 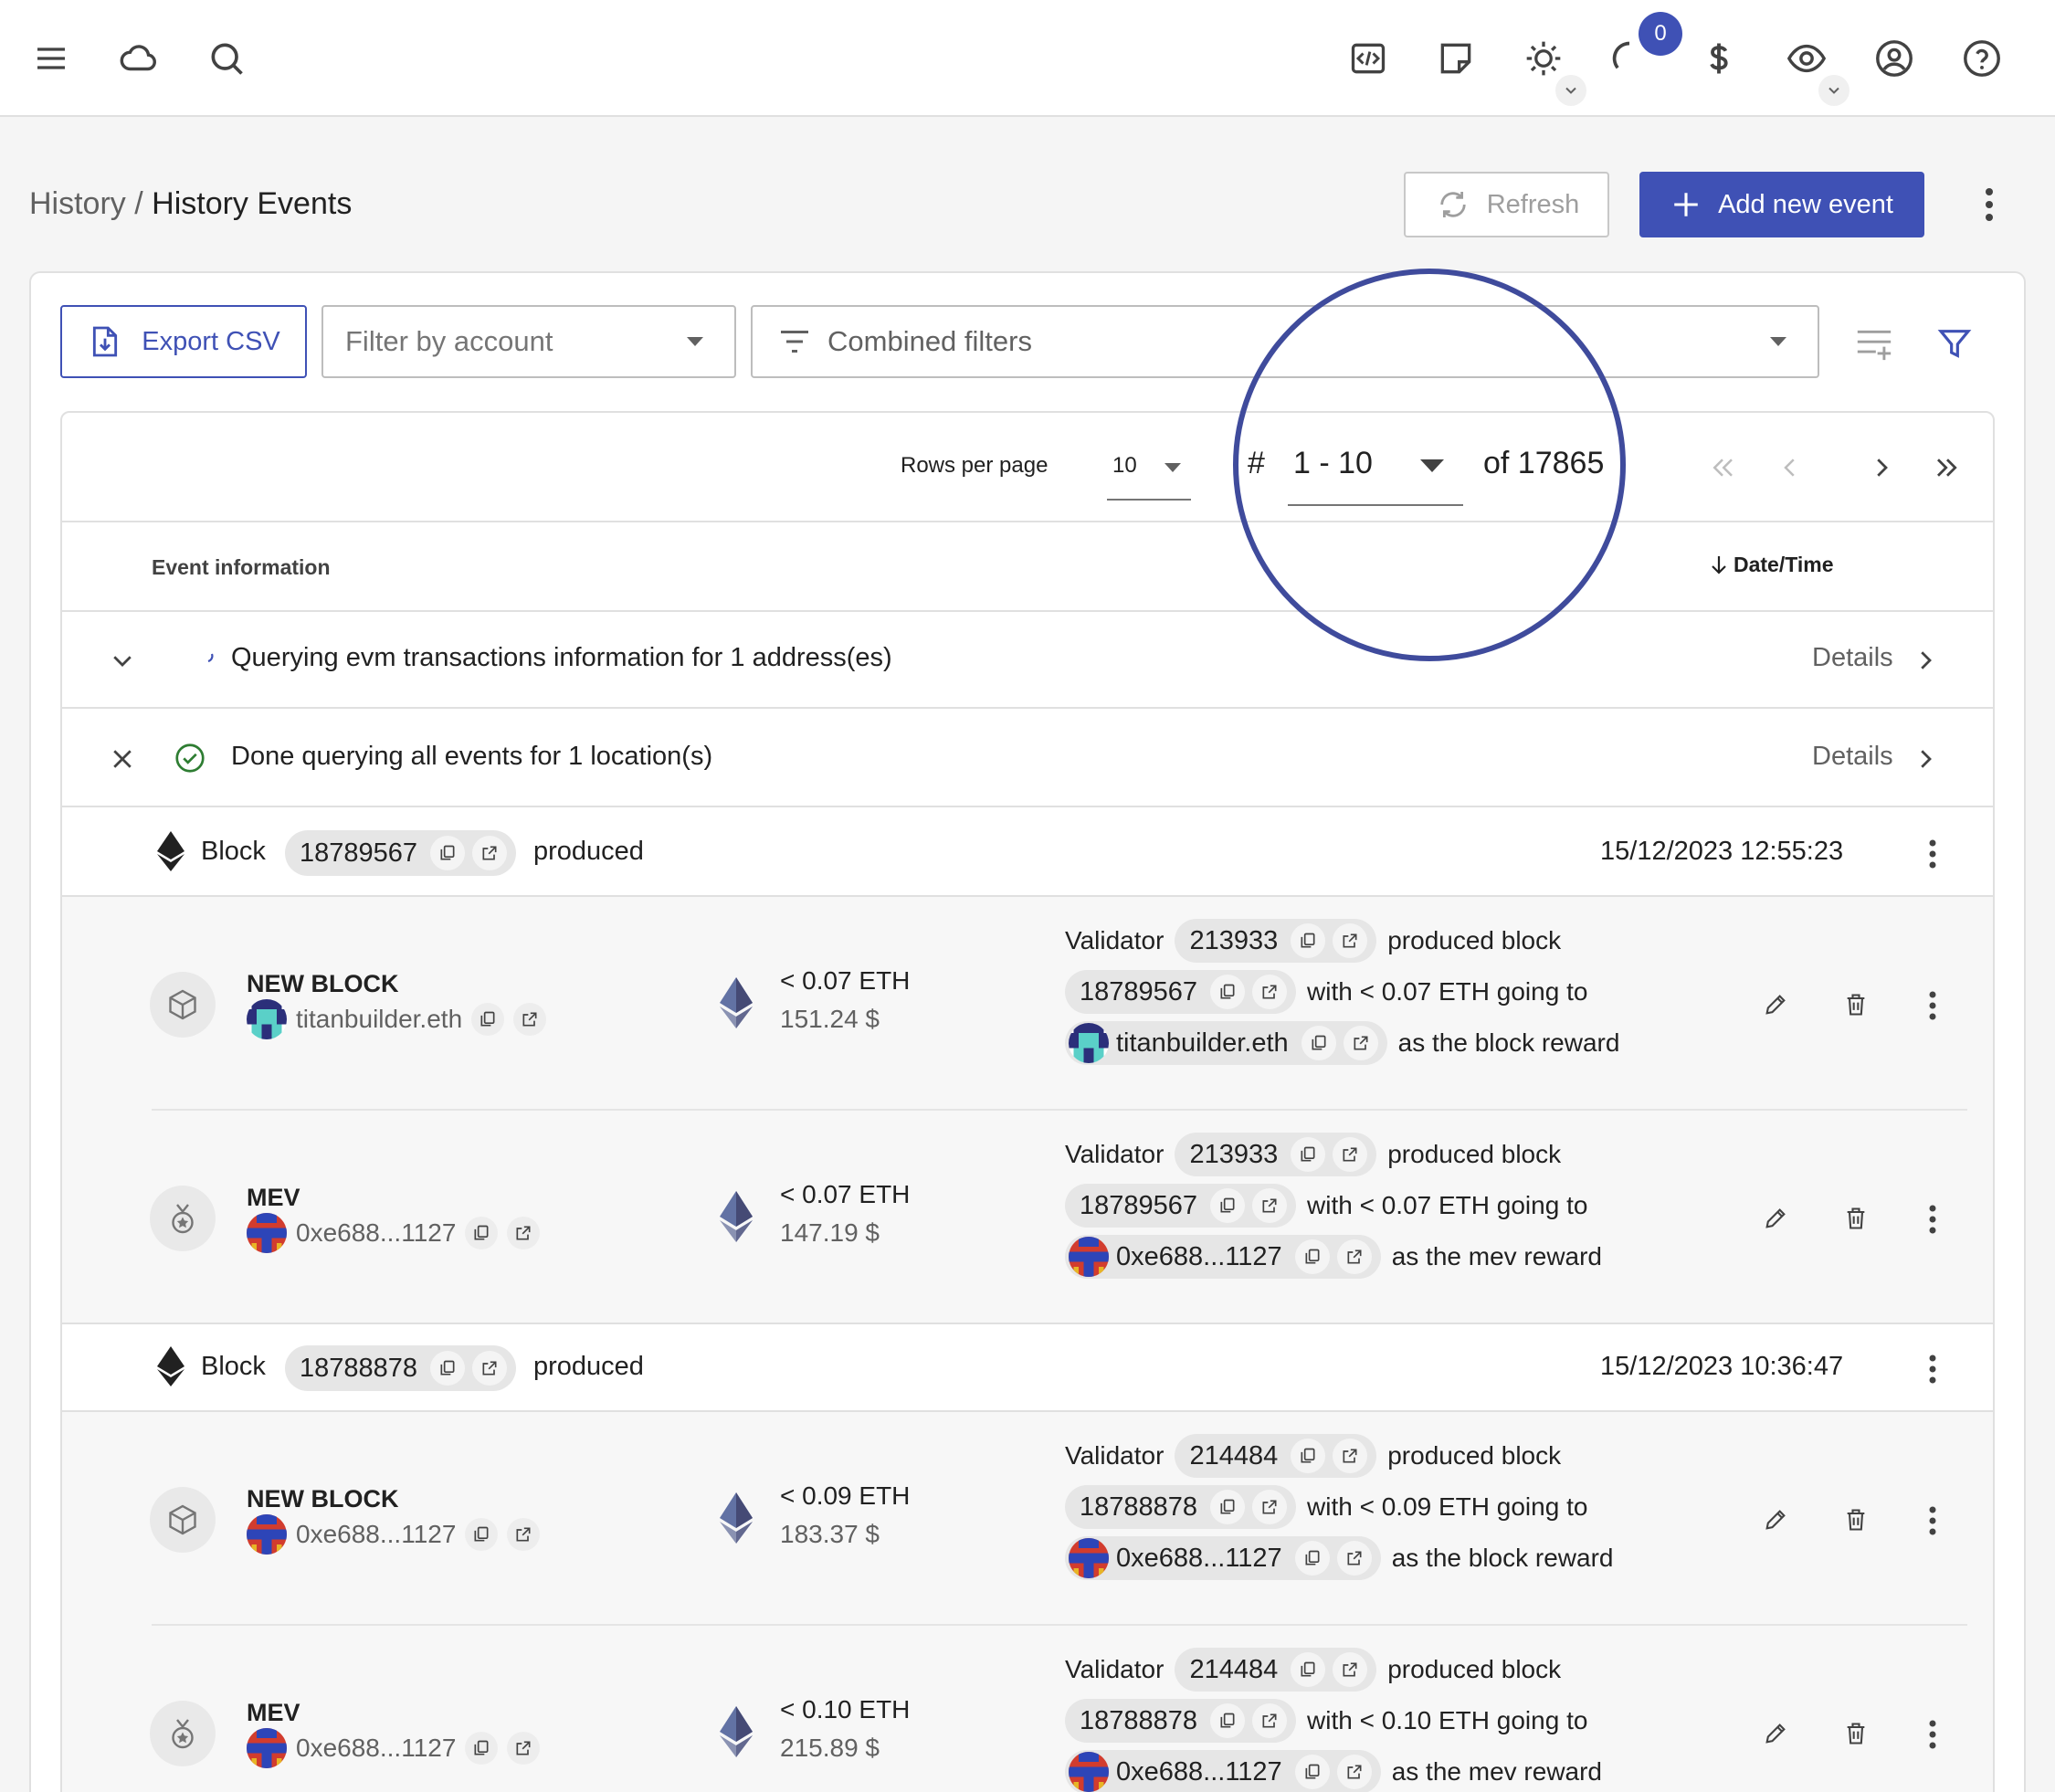 What do you see at coordinates (122, 759) in the screenshot?
I see `close-icon` at bounding box center [122, 759].